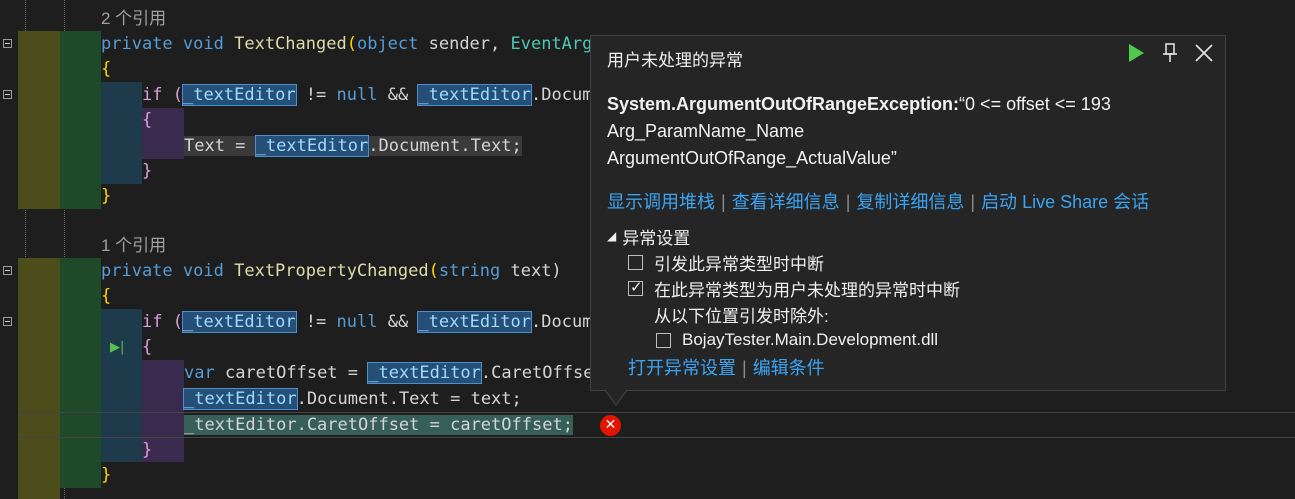  I want to click on exception-text: “0 <= offset <= 193, so click(1035, 104).